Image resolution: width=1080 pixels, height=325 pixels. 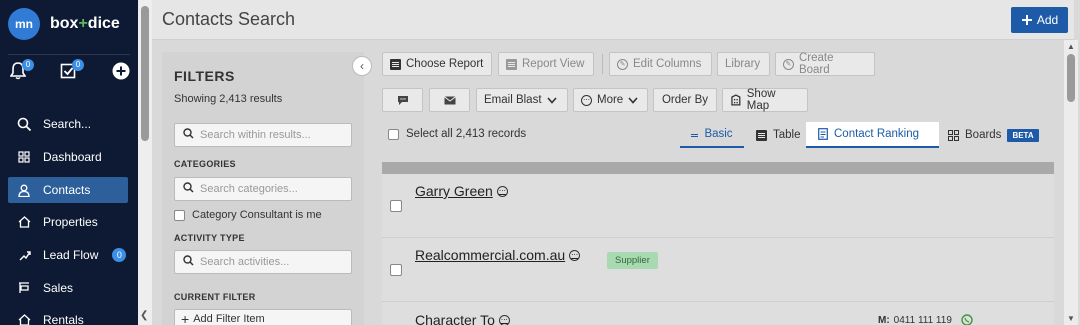 What do you see at coordinates (1071, 182) in the screenshot?
I see `main-scrollbar: ▲ ▼` at bounding box center [1071, 182].